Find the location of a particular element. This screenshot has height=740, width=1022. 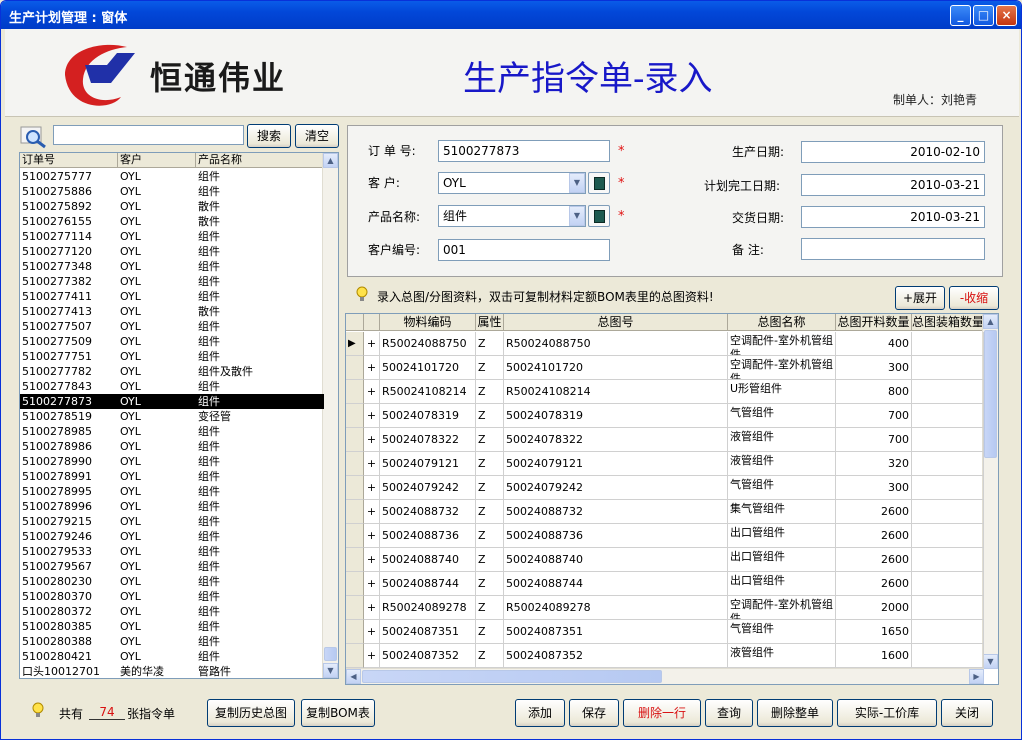

col-drawing-name: 总图名称 is located at coordinates (782, 322).